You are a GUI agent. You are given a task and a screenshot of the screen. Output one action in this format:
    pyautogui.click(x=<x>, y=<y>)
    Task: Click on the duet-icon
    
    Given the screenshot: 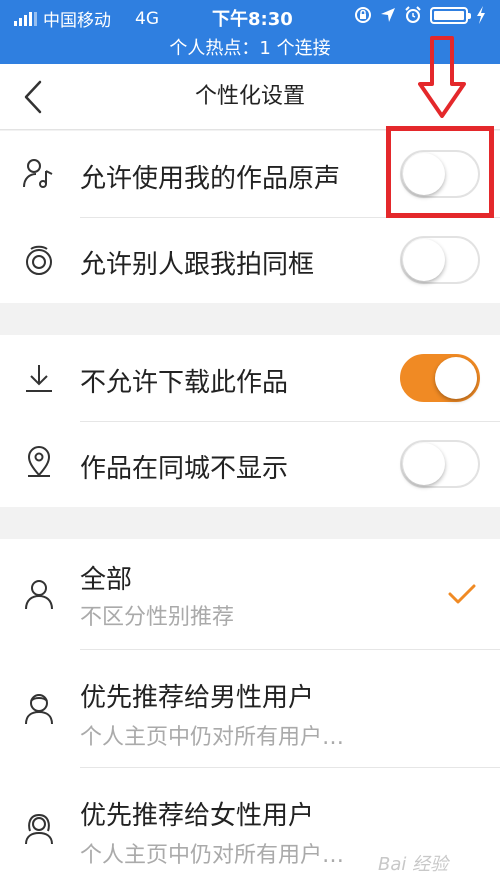 What is the action you would take?
    pyautogui.click(x=39, y=260)
    